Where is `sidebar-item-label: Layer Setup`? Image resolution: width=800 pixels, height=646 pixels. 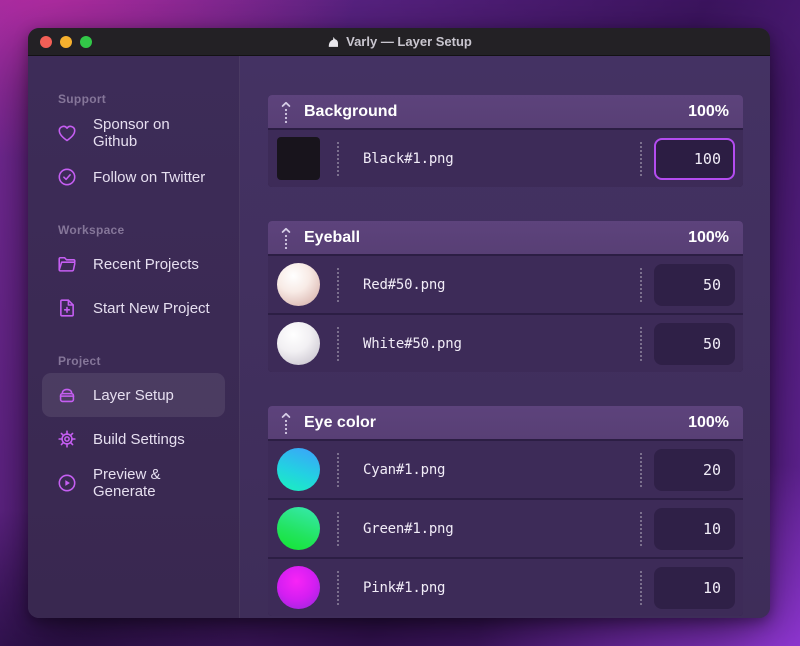
sidebar-item-label: Layer Setup is located at coordinates (133, 395).